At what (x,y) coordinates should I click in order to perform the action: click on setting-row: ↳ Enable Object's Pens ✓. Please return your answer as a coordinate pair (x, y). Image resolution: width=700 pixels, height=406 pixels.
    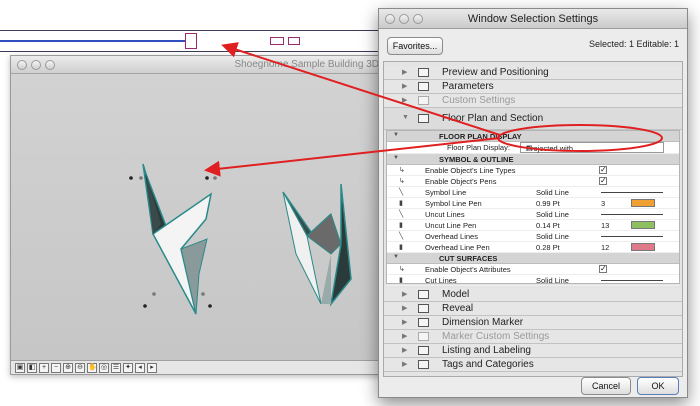
    Looking at the image, I should click on (533, 181).